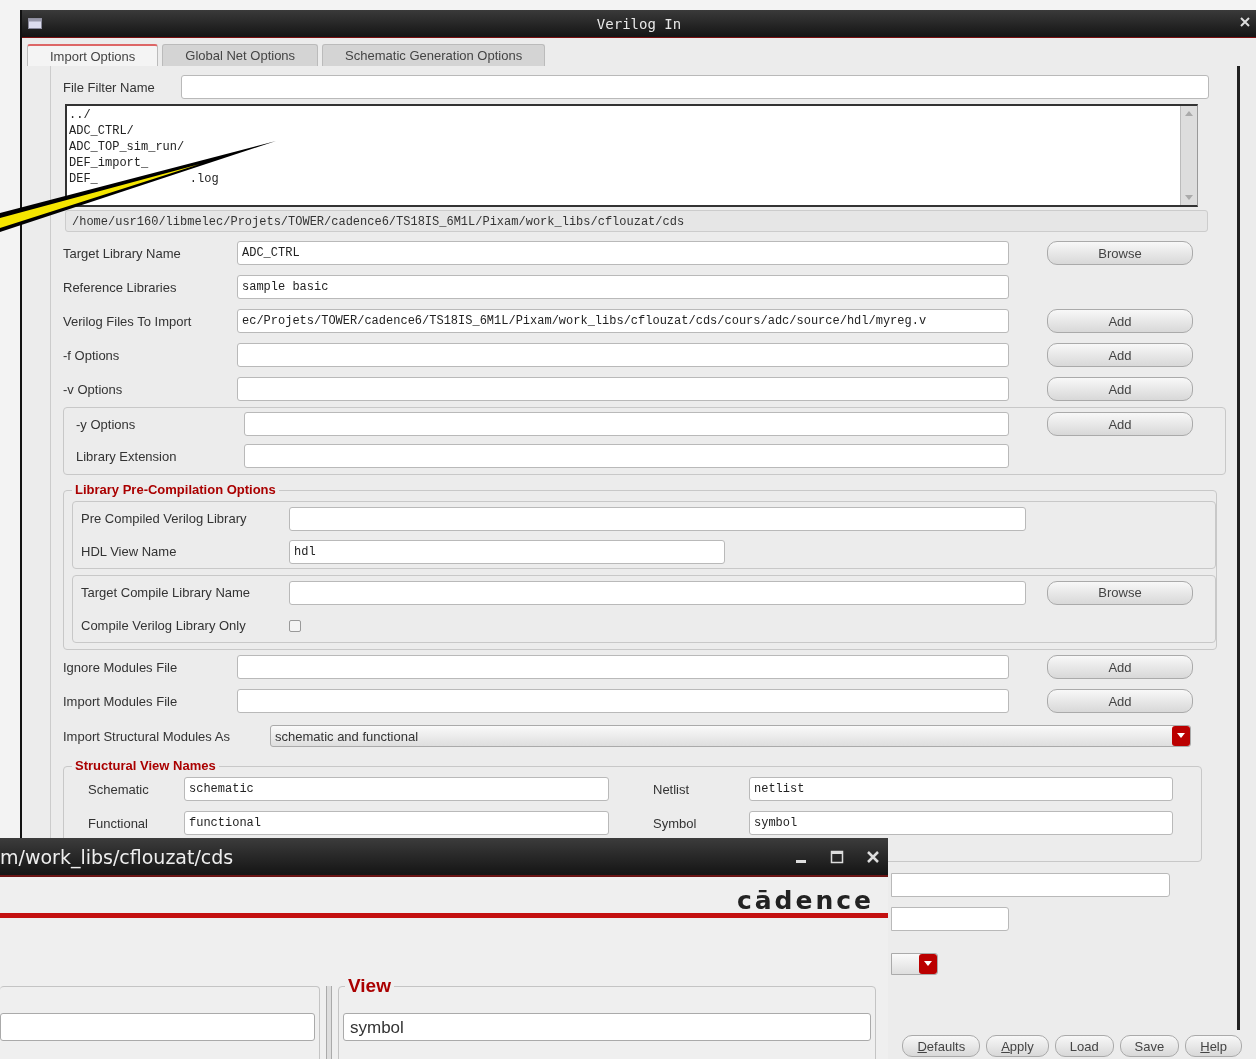 The height and width of the screenshot is (1059, 1256). What do you see at coordinates (1149, 1046) in the screenshot?
I see `action-button: Save` at bounding box center [1149, 1046].